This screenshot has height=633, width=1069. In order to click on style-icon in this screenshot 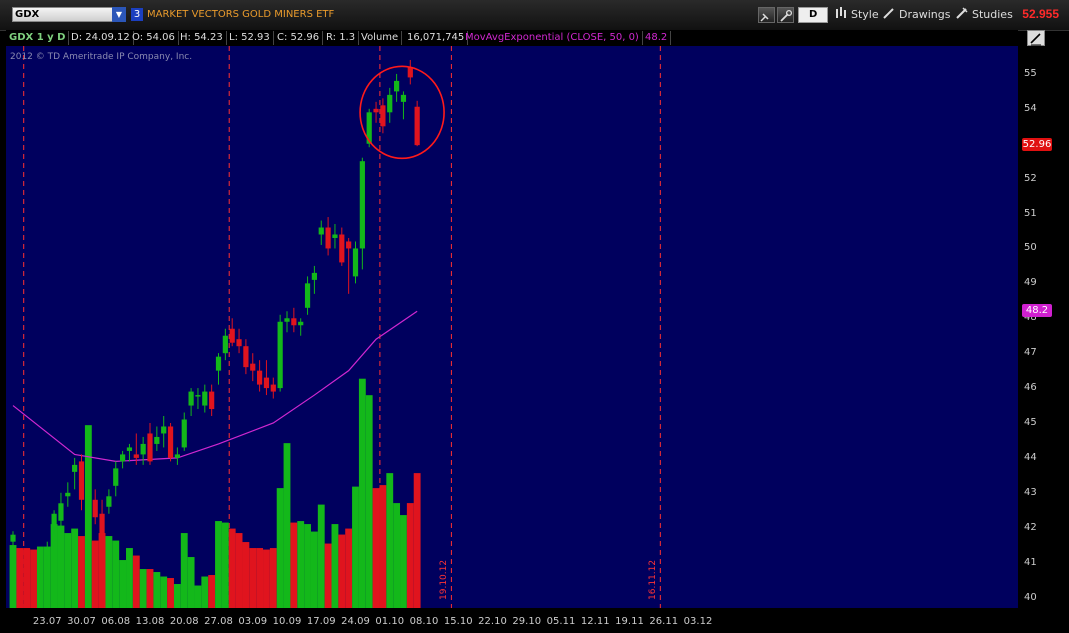, I will do `click(841, 15)`.